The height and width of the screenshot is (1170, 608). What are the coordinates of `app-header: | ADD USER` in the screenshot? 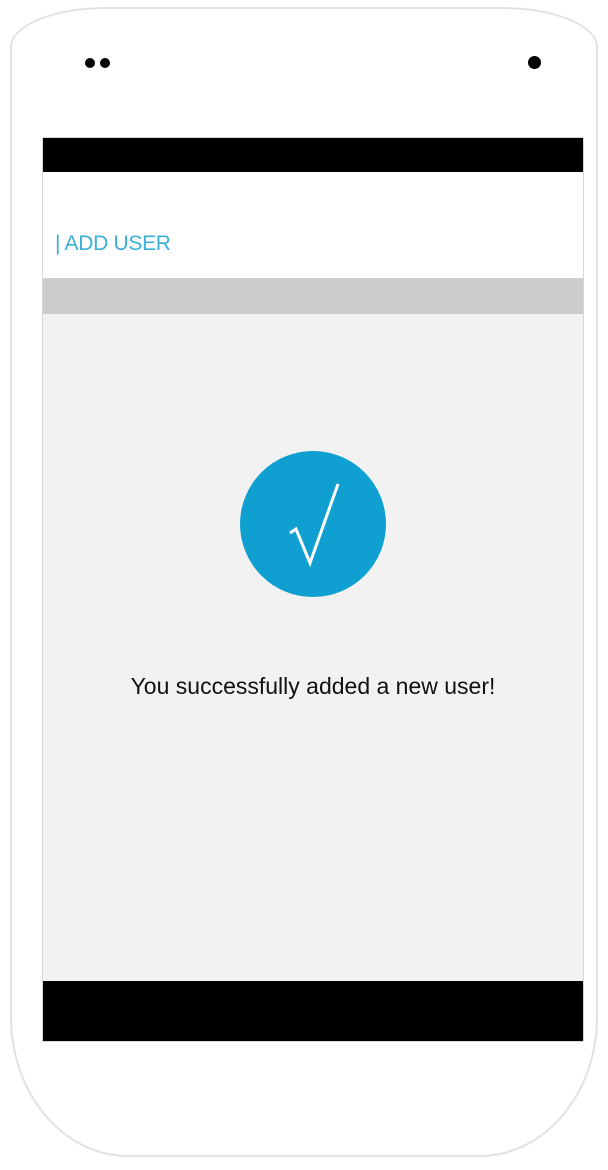 It's located at (313, 225).